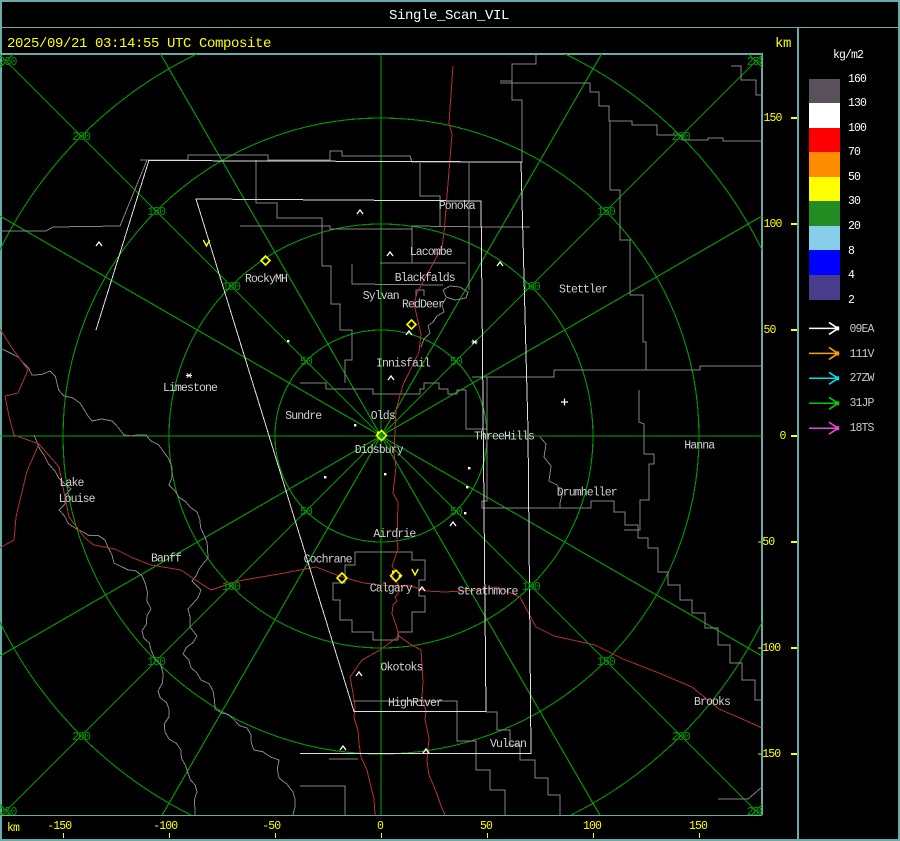  Describe the element at coordinates (504, 436) in the screenshot. I see `svg-text: ThreeHills` at that location.